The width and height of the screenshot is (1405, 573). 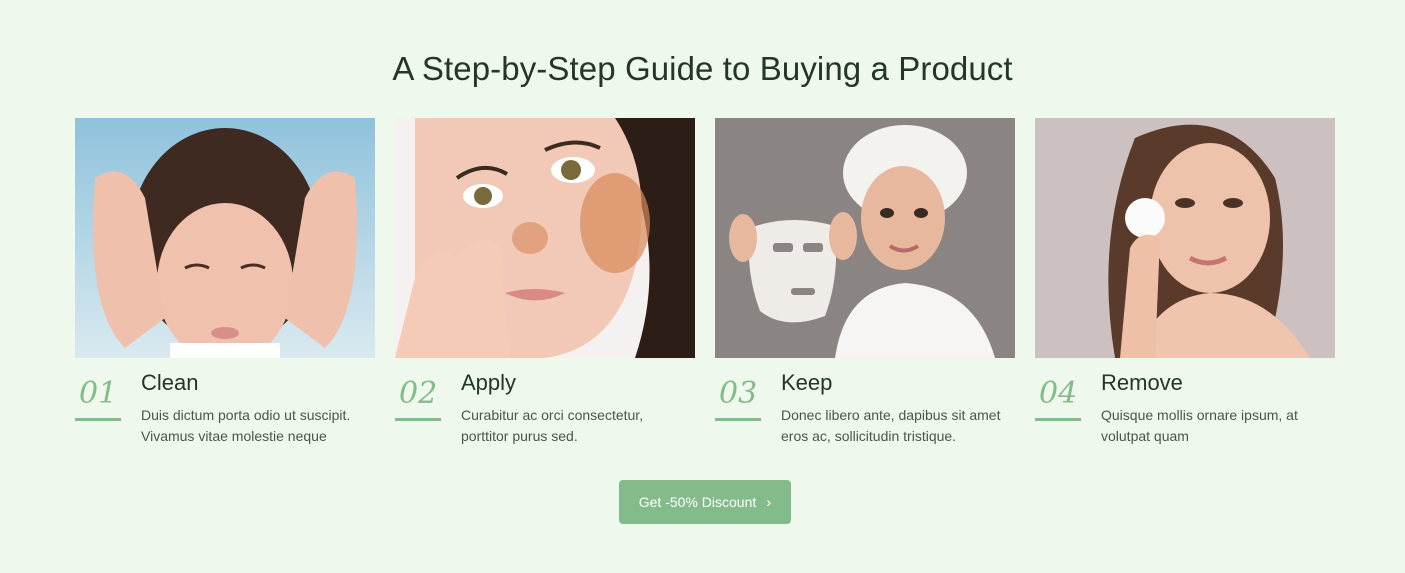 What do you see at coordinates (225, 238) in the screenshot?
I see `step-image-washing-face` at bounding box center [225, 238].